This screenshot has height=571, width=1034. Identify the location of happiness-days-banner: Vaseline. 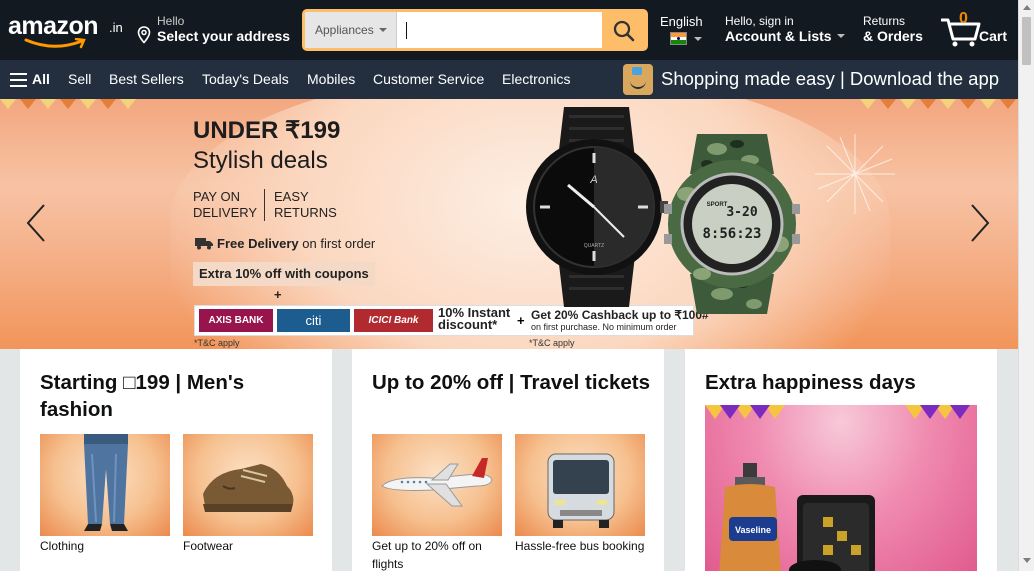
(841, 488).